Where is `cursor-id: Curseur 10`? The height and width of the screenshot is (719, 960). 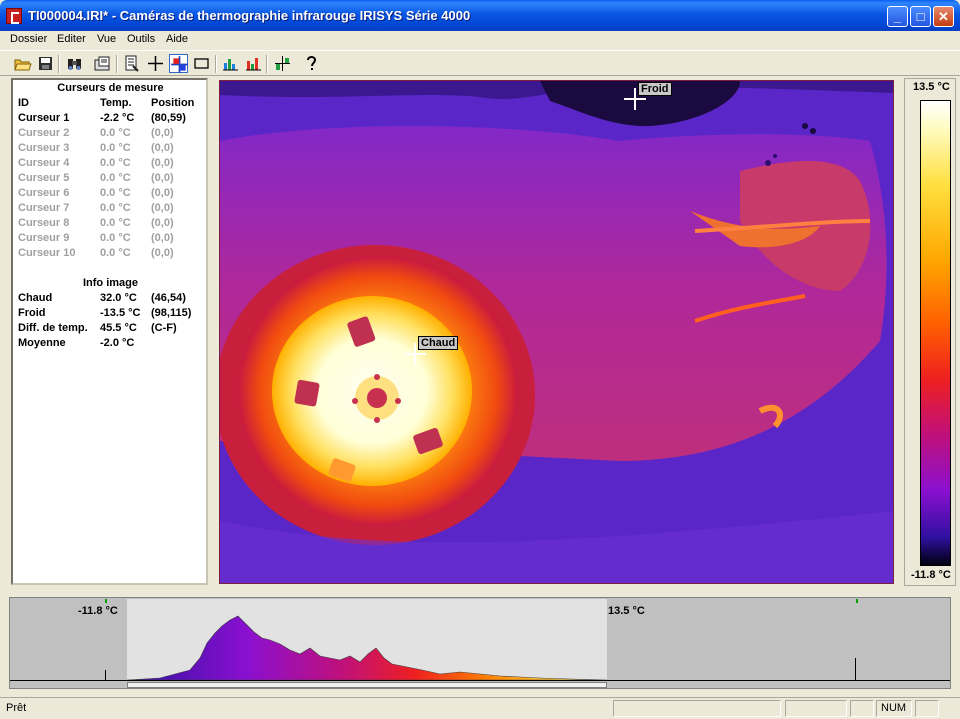 cursor-id: Curseur 10 is located at coordinates (47, 253).